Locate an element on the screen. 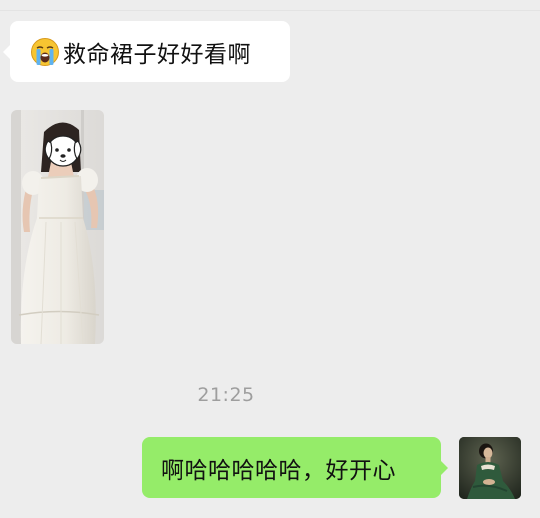 Image resolution: width=540 pixels, height=518 pixels. crying-face-icon is located at coordinates (45, 51).